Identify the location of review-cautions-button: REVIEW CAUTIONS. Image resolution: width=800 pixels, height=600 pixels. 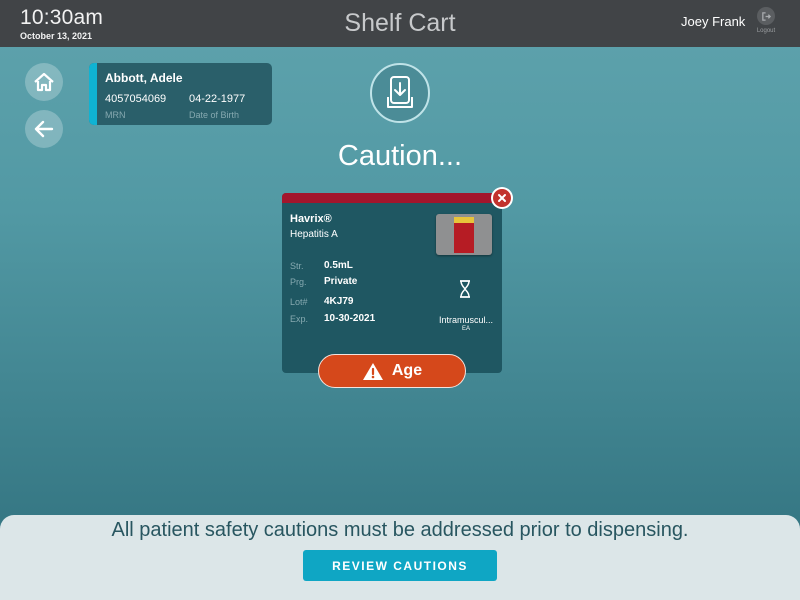
(400, 565).